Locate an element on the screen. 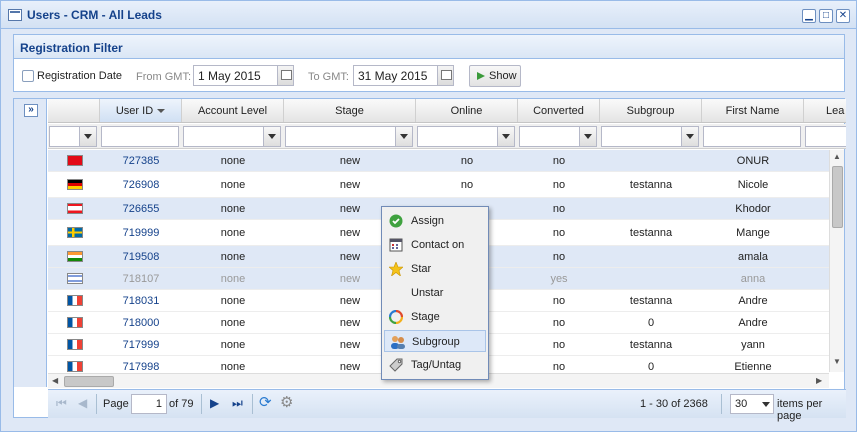 This screenshot has width=857, height=432. lead-filter-input is located at coordinates (825, 136).